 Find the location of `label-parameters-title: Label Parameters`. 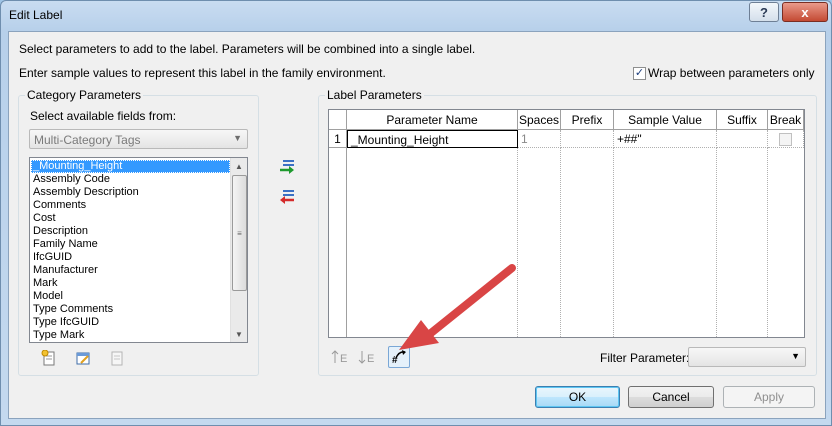

label-parameters-title: Label Parameters is located at coordinates (374, 95).